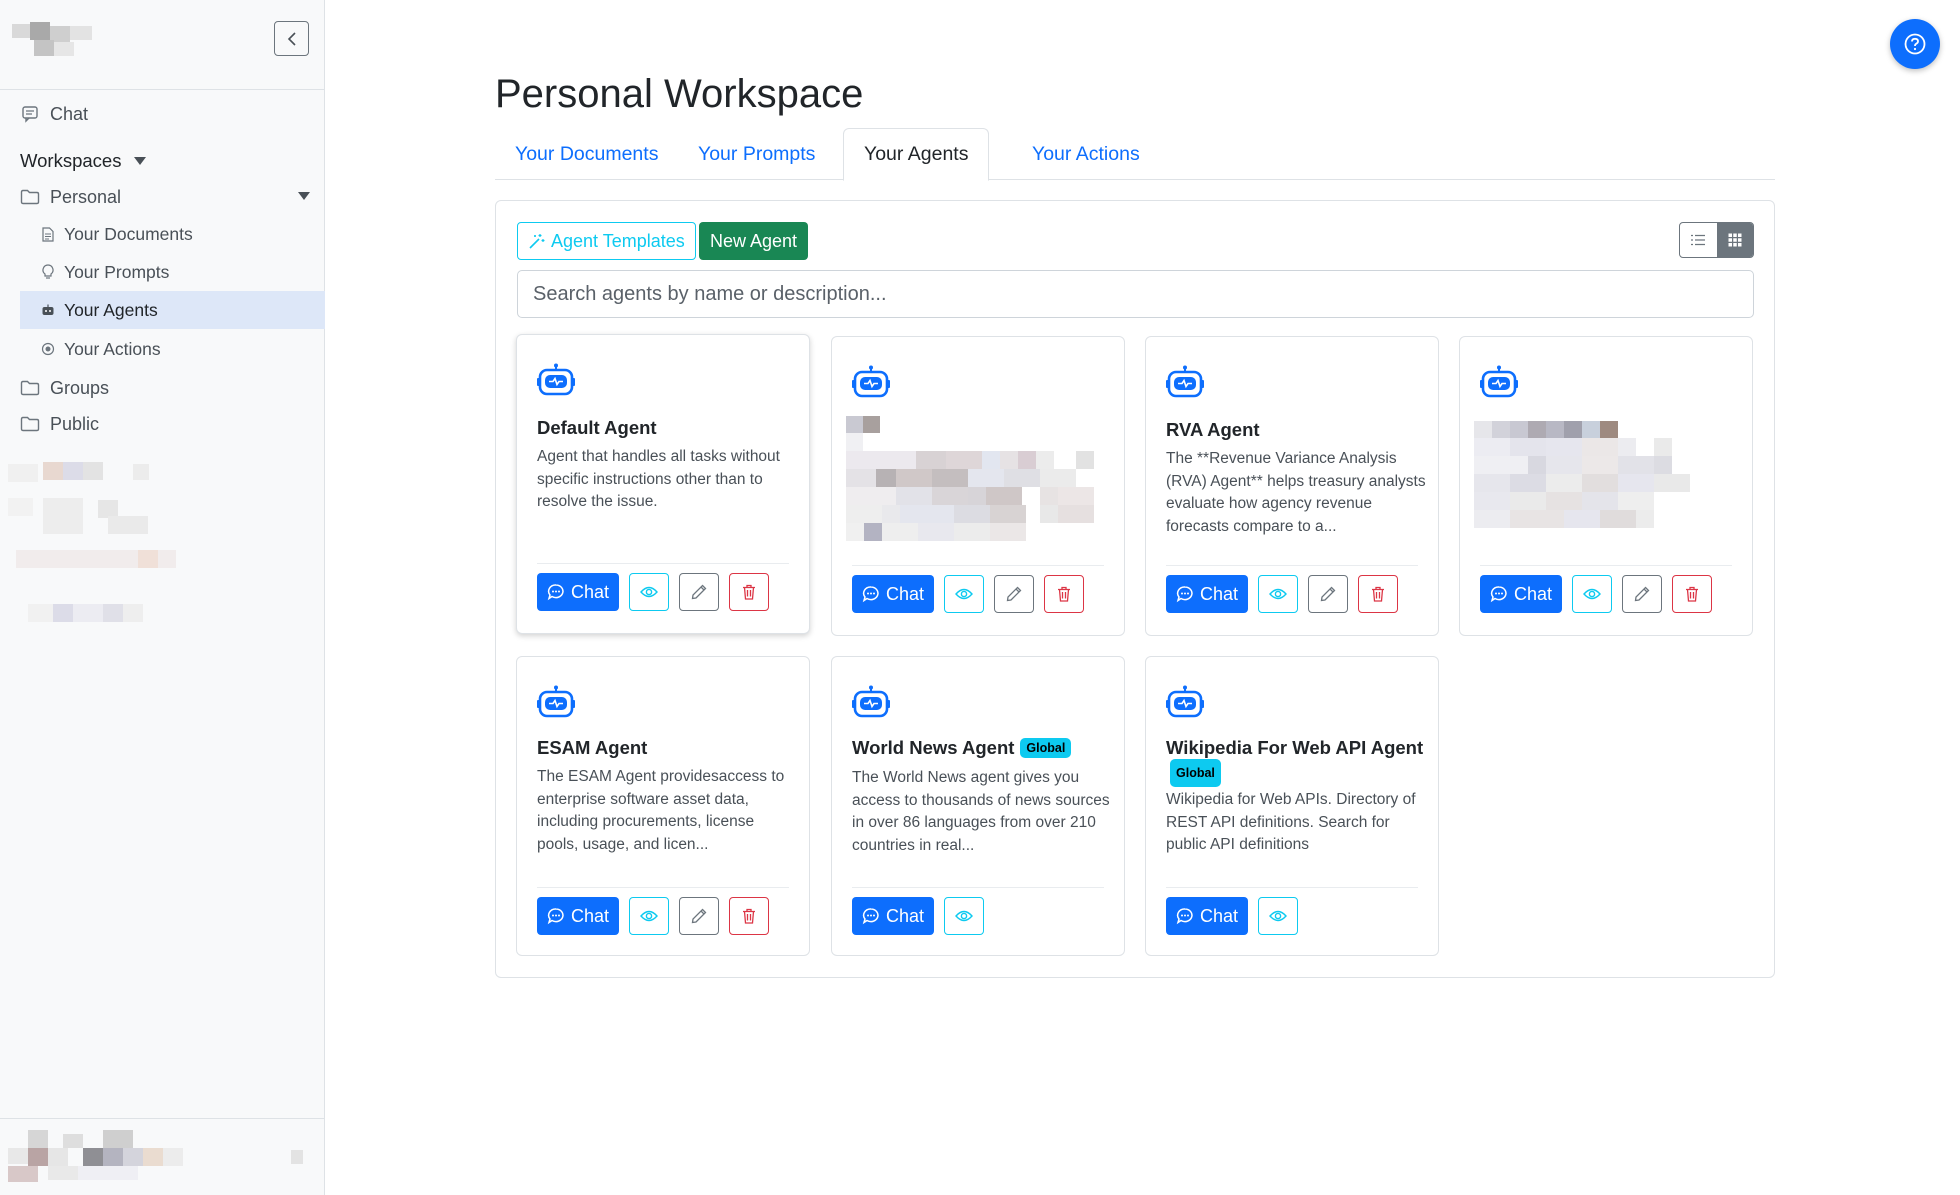 Image resolution: width=1960 pixels, height=1195 pixels. What do you see at coordinates (75, 423) in the screenshot?
I see `sidebar-item-label: Public` at bounding box center [75, 423].